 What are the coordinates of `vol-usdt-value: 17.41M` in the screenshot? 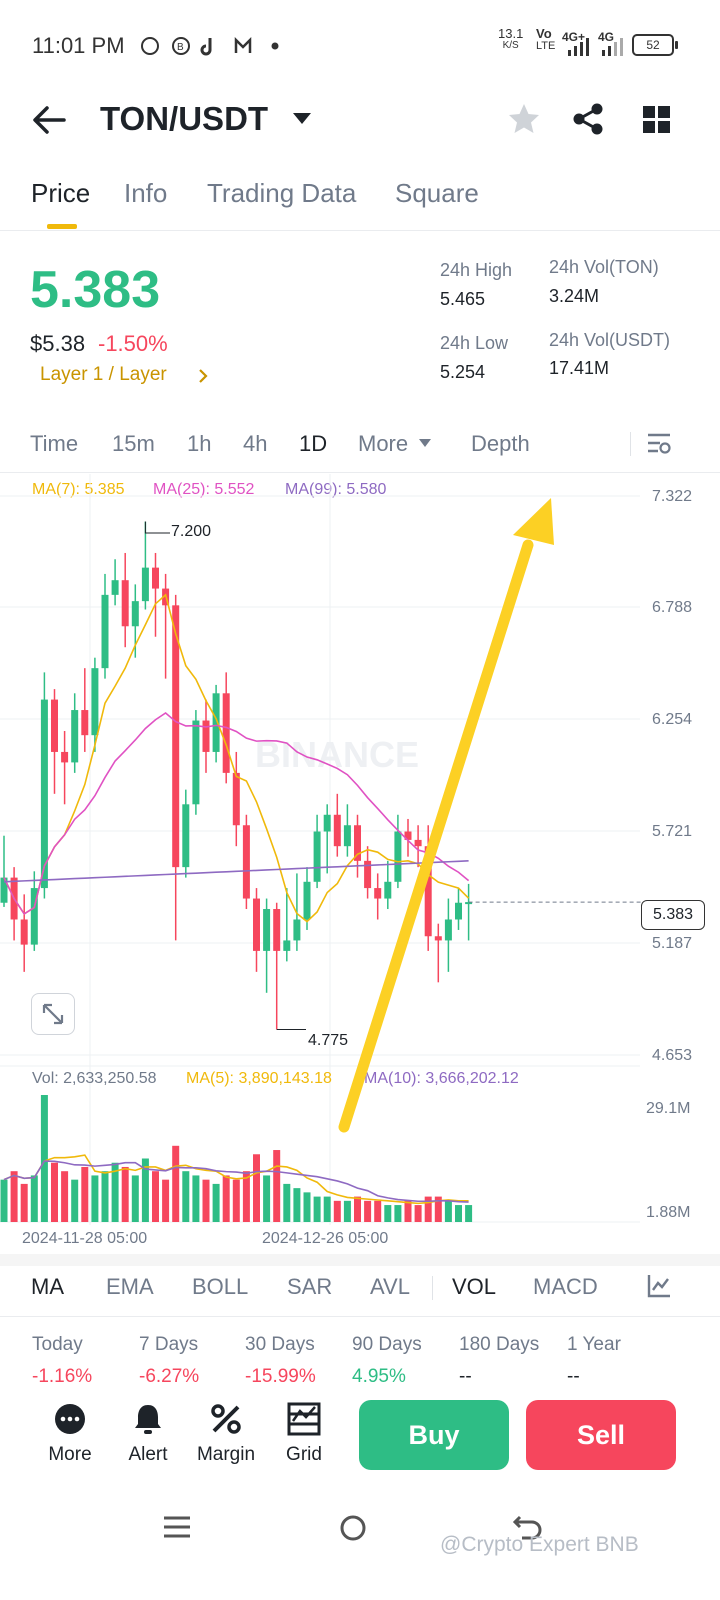 It's located at (579, 368).